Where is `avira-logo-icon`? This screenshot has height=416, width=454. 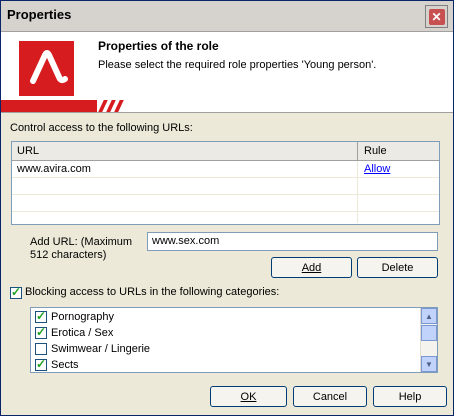 avira-logo-icon is located at coordinates (46, 68).